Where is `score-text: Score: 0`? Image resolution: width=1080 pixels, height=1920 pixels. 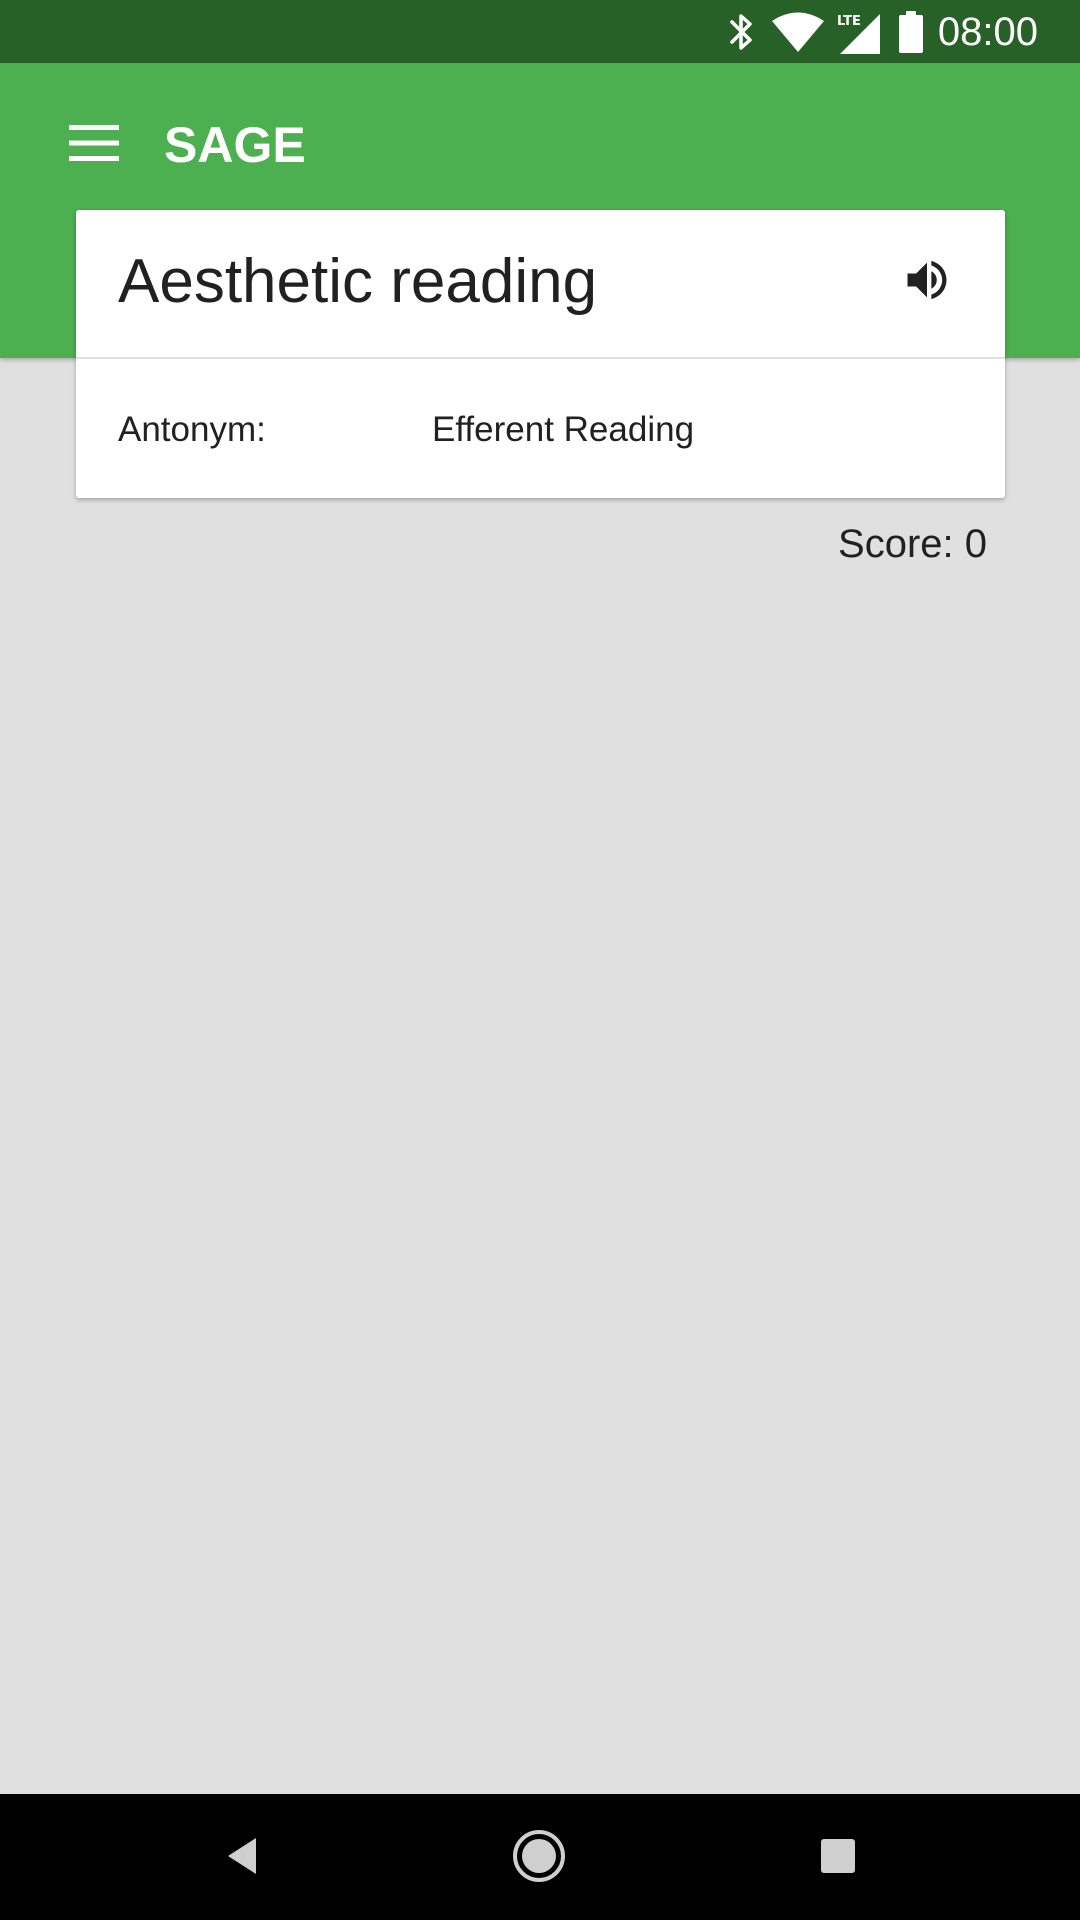 score-text: Score: 0 is located at coordinates (912, 544).